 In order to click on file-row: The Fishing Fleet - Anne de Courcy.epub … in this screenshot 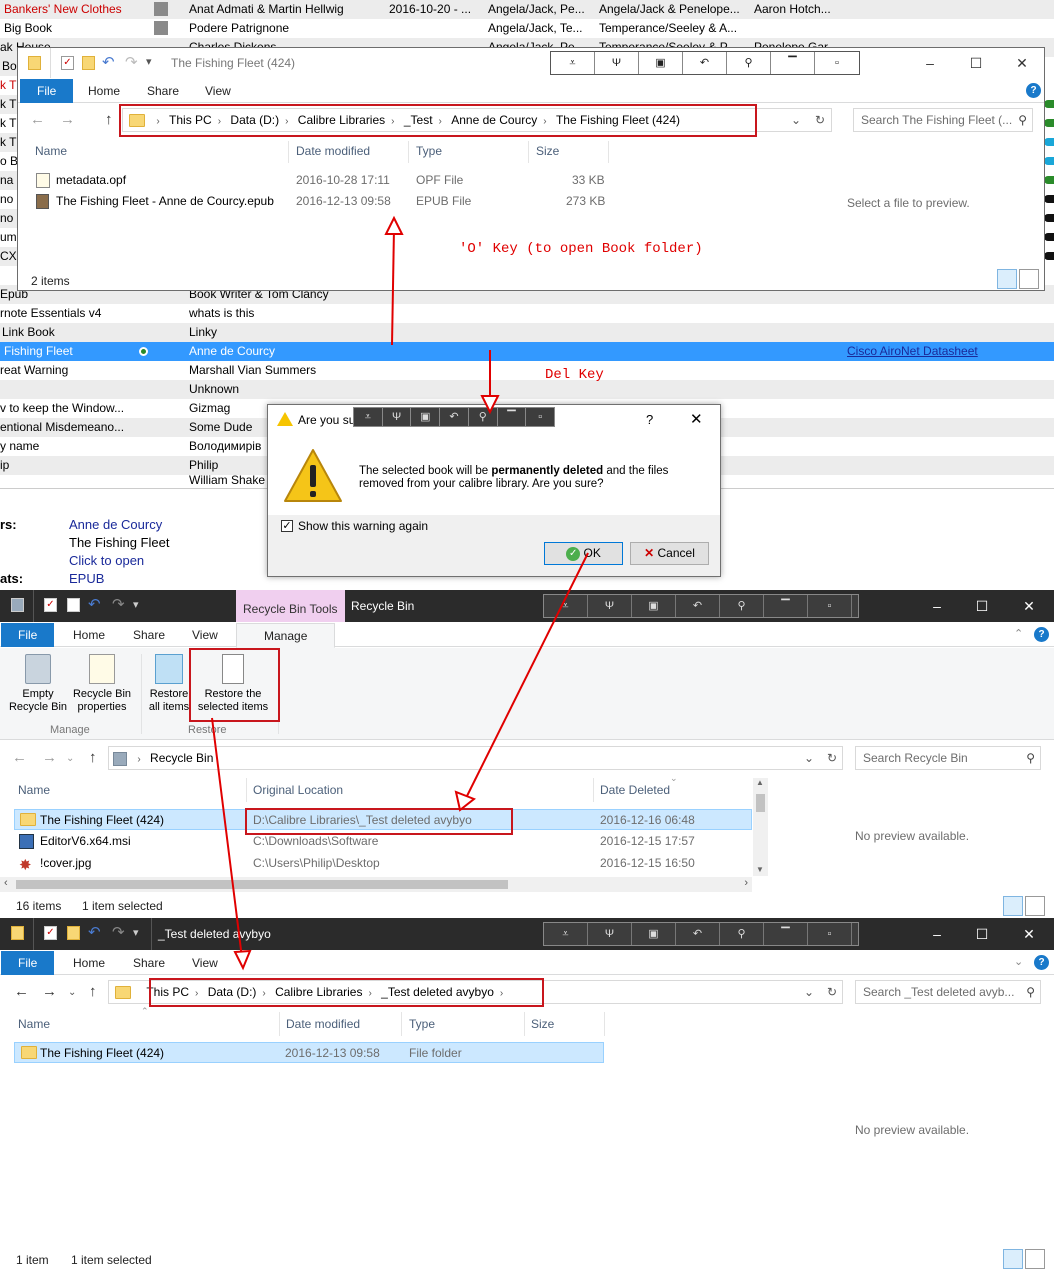, I will do `click(322, 201)`.